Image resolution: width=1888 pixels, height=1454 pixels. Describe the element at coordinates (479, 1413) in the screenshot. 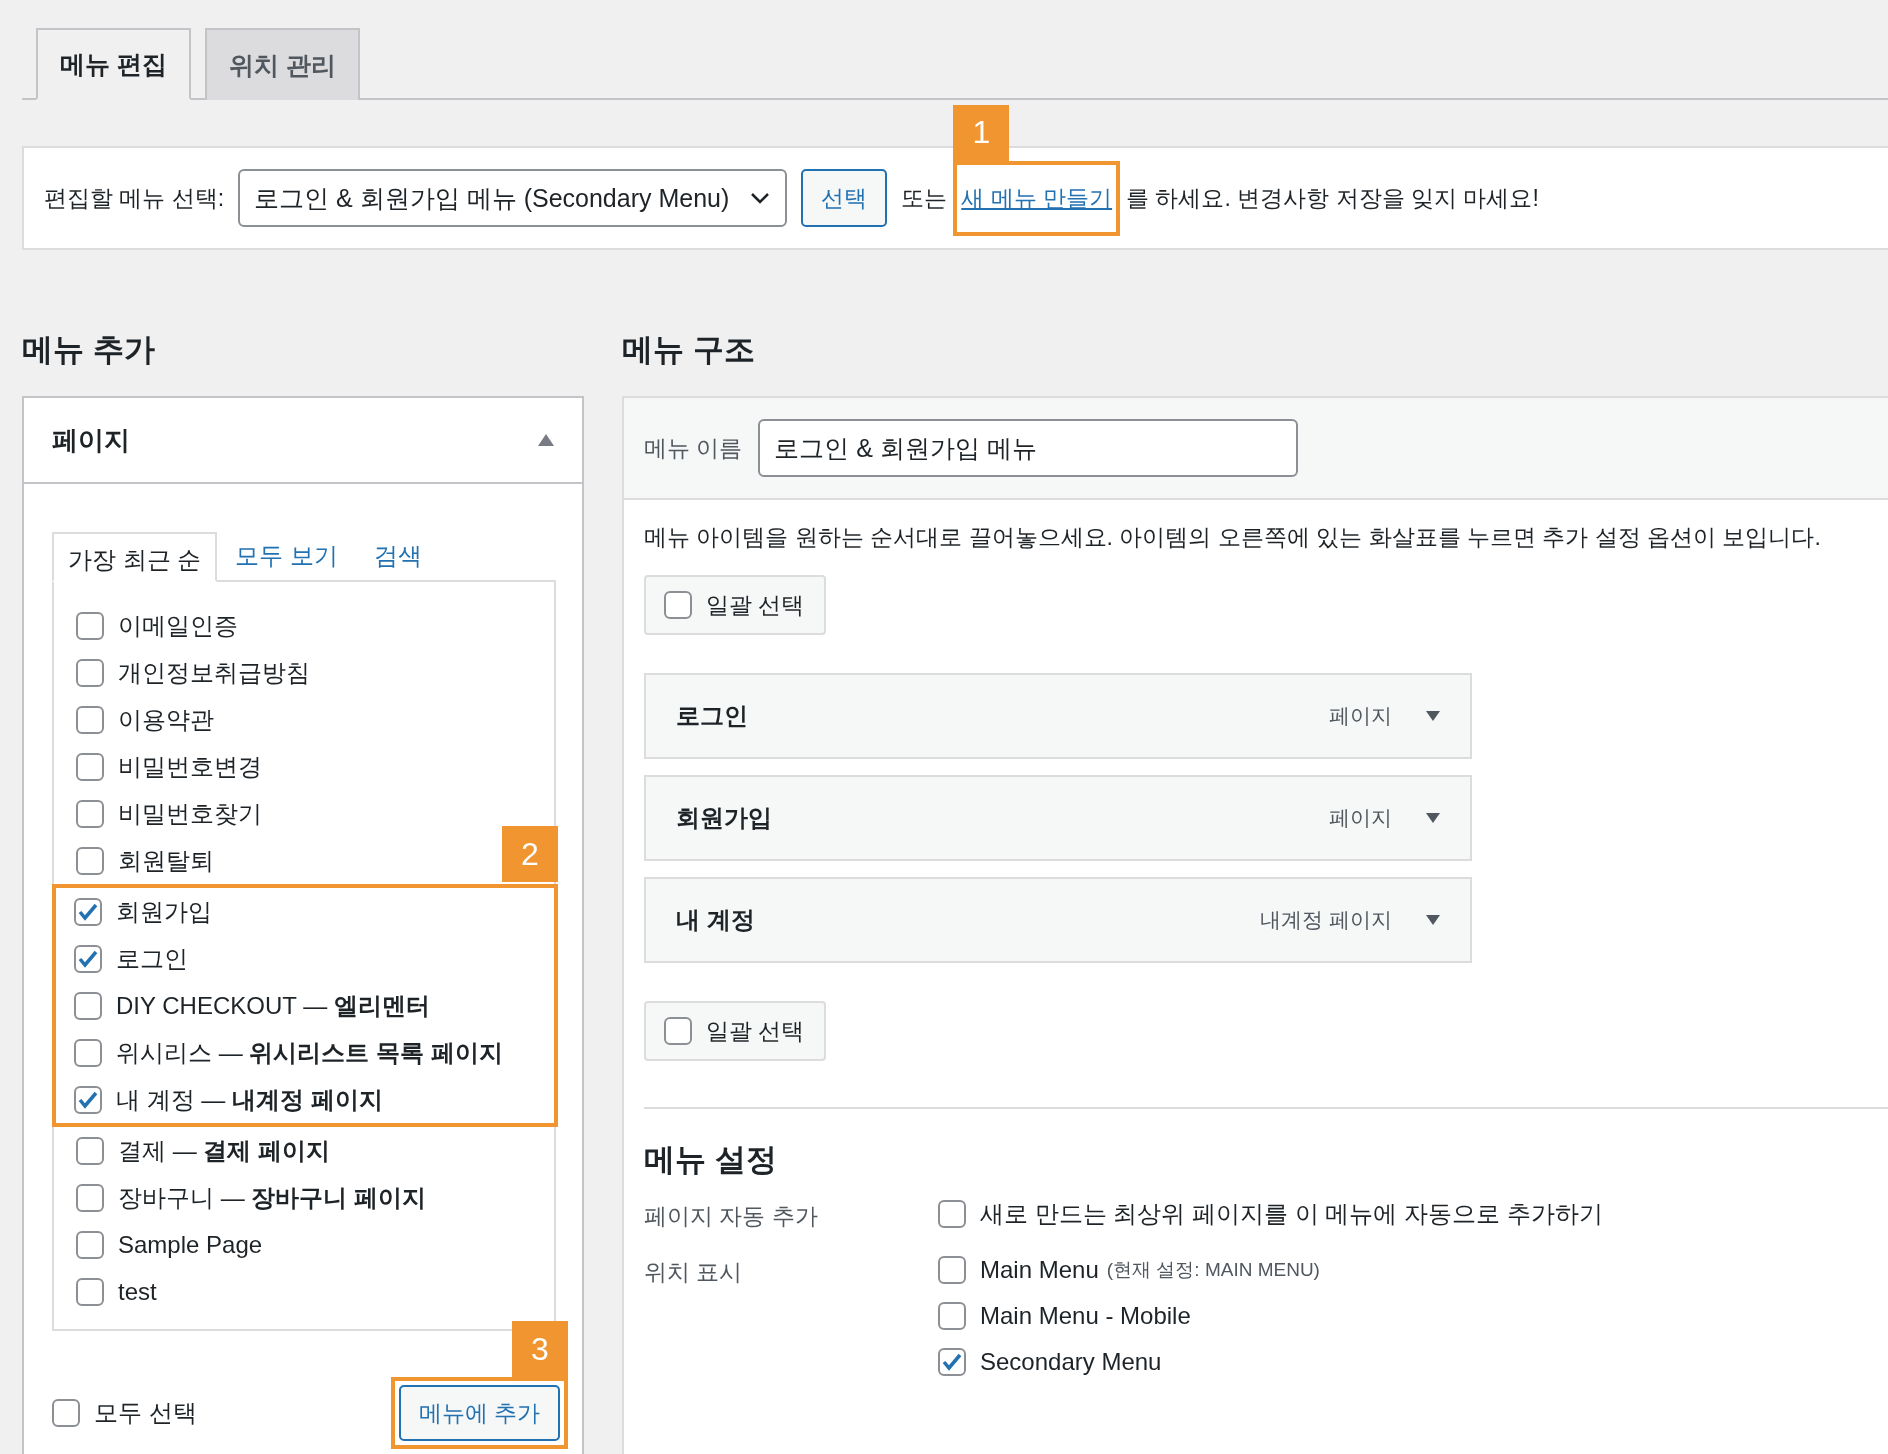

I see `add-to-menu-button: 메뉴에 추가` at that location.